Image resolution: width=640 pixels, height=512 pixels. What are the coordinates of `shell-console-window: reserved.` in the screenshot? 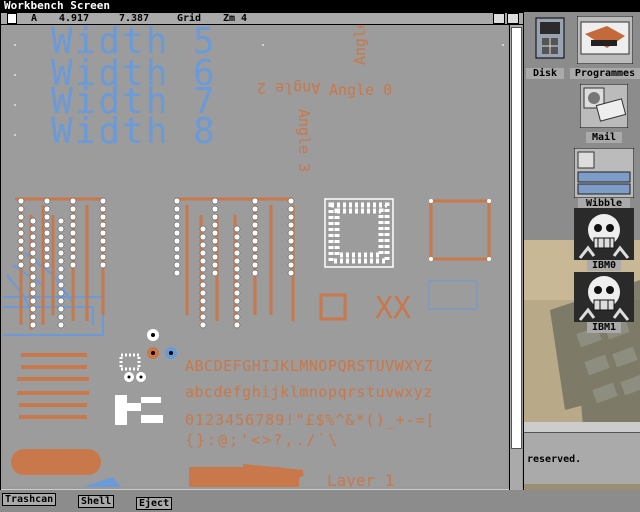 It's located at (581, 453).